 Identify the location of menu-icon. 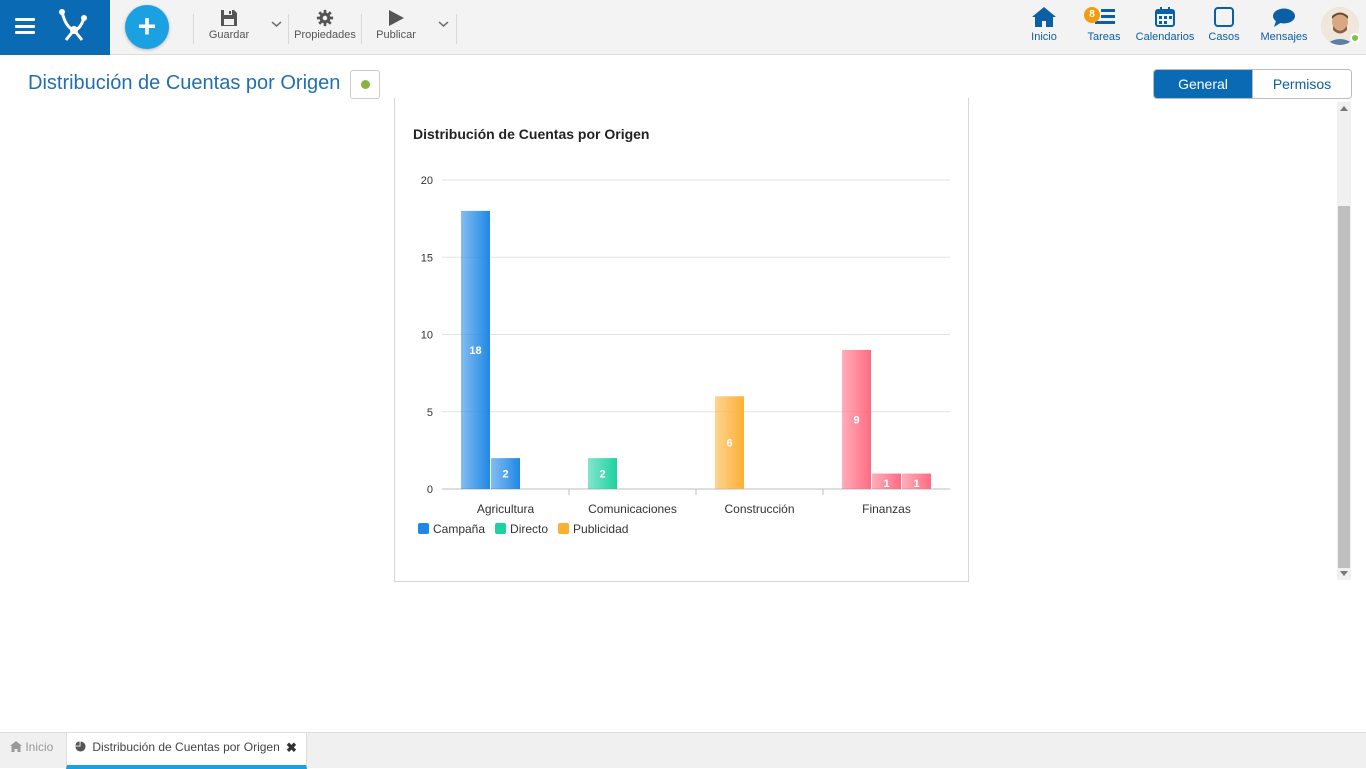
(25, 26).